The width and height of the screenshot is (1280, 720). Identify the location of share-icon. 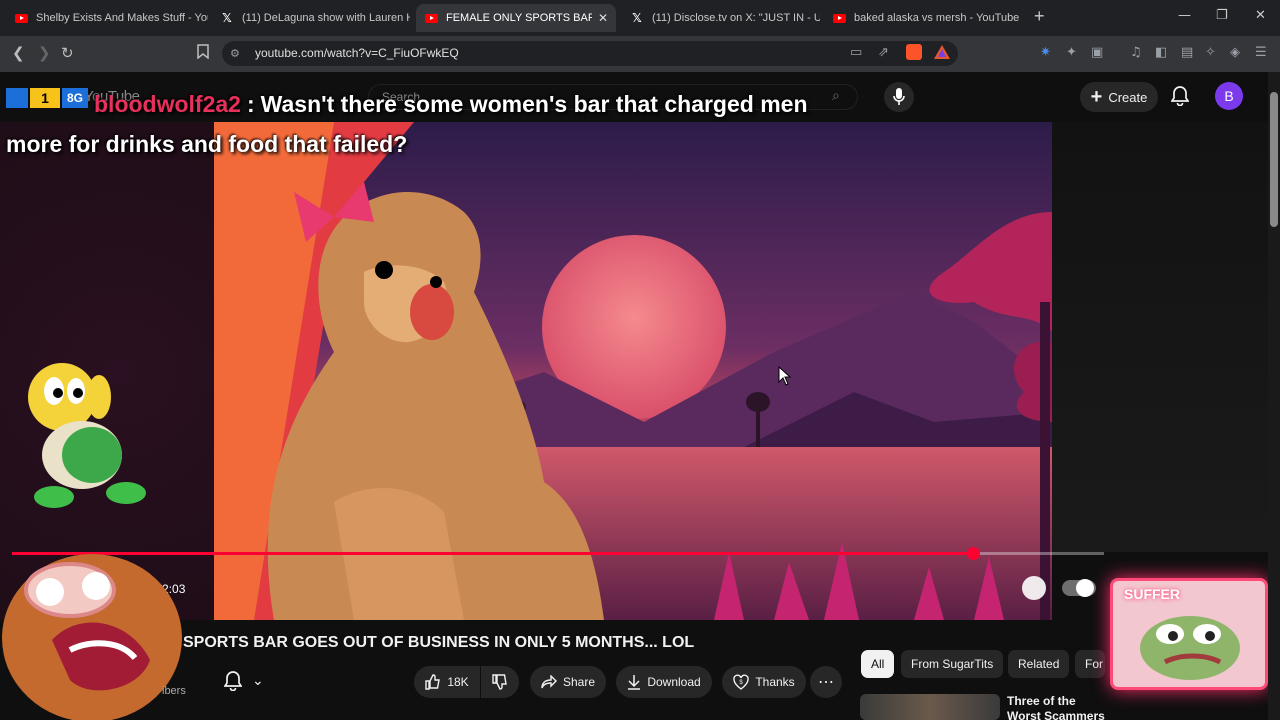
(549, 682).